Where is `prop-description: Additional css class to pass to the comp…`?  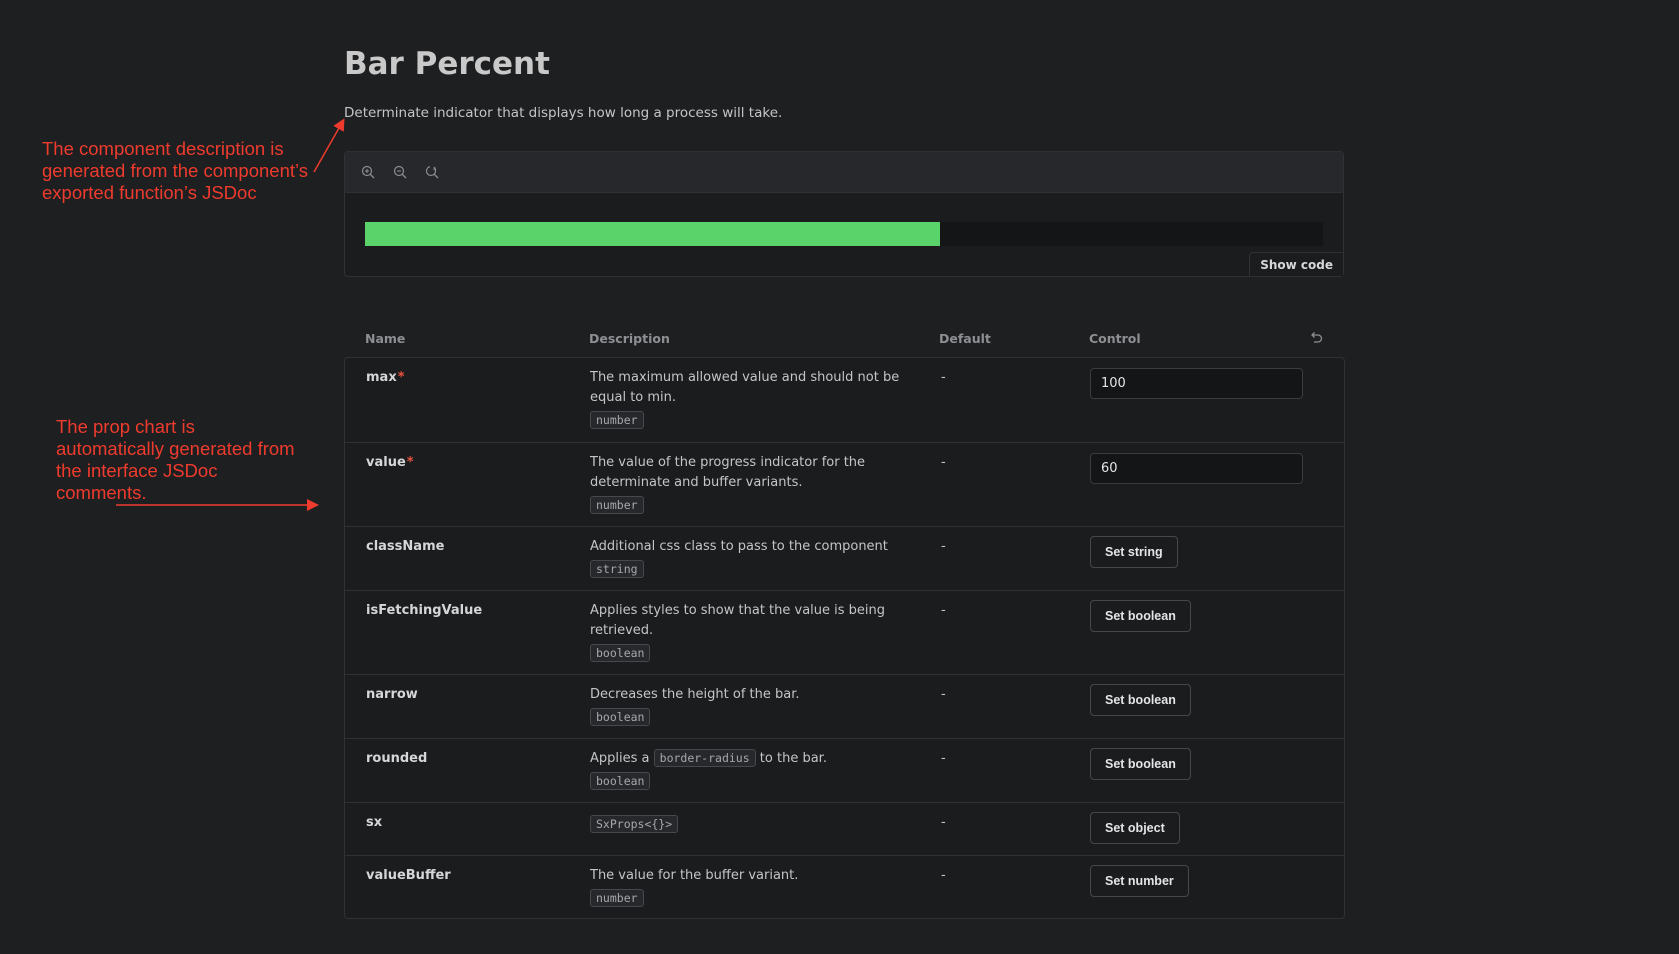 prop-description: Additional css class to pass to the comp… is located at coordinates (739, 558).